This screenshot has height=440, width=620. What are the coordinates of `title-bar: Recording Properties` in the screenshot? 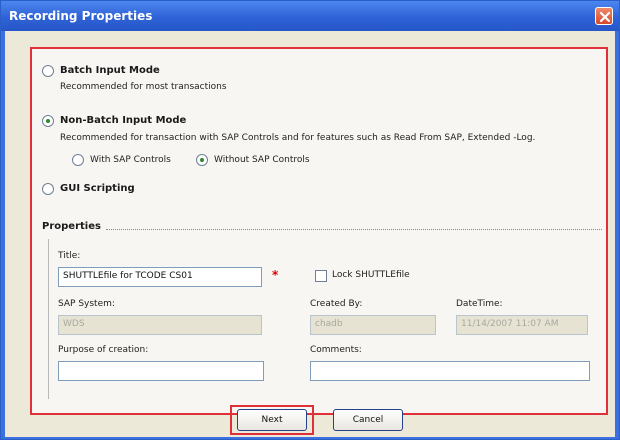 It's located at (310, 16).